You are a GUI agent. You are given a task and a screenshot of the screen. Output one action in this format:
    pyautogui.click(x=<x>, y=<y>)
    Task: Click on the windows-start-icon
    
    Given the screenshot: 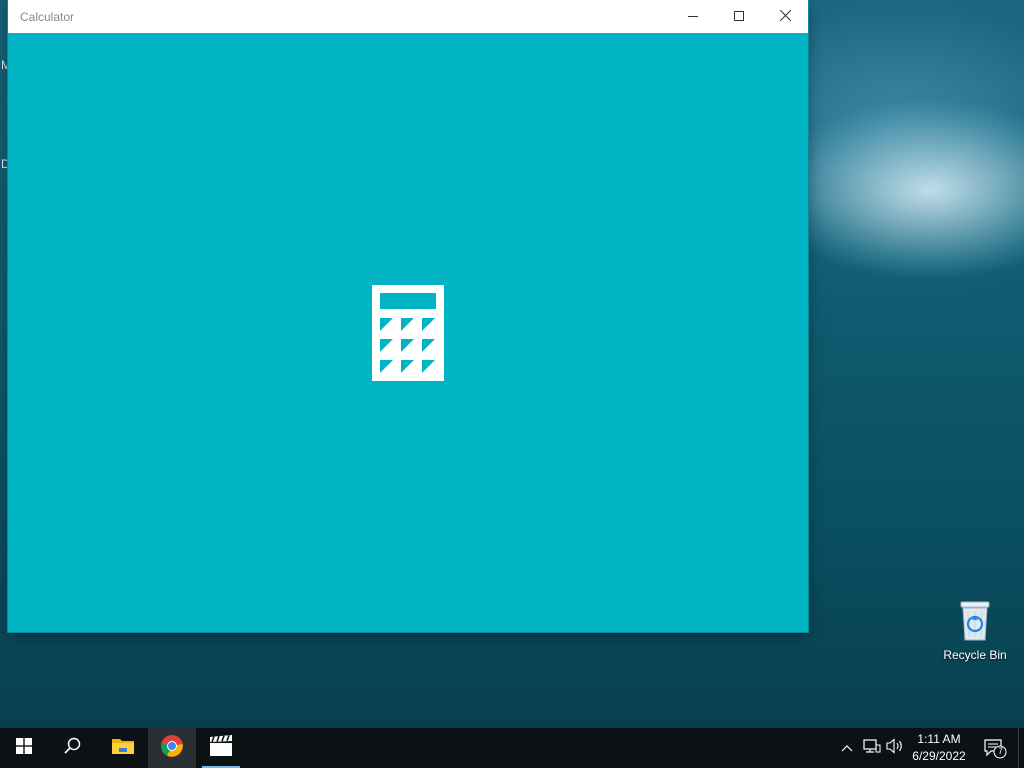 What is the action you would take?
    pyautogui.click(x=24, y=748)
    